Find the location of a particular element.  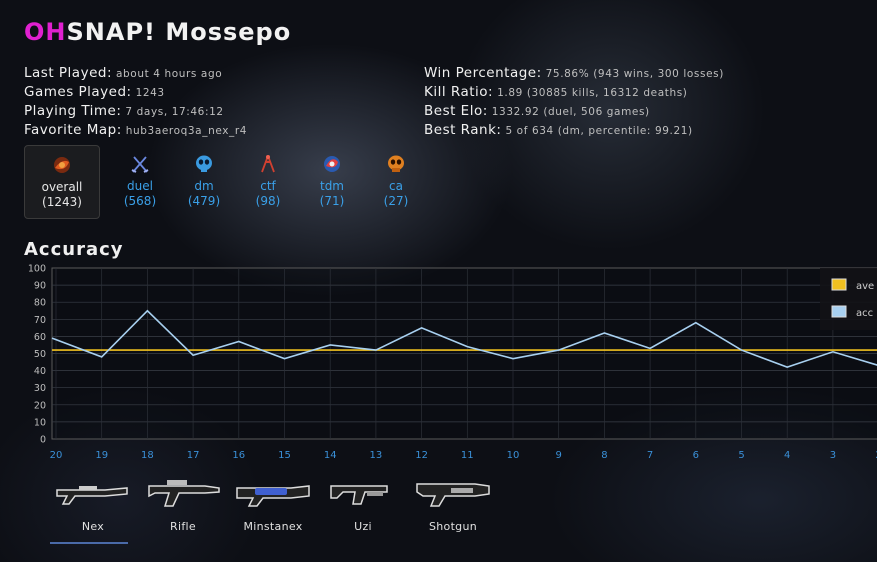

mode-count: (1243) is located at coordinates (62, 202).